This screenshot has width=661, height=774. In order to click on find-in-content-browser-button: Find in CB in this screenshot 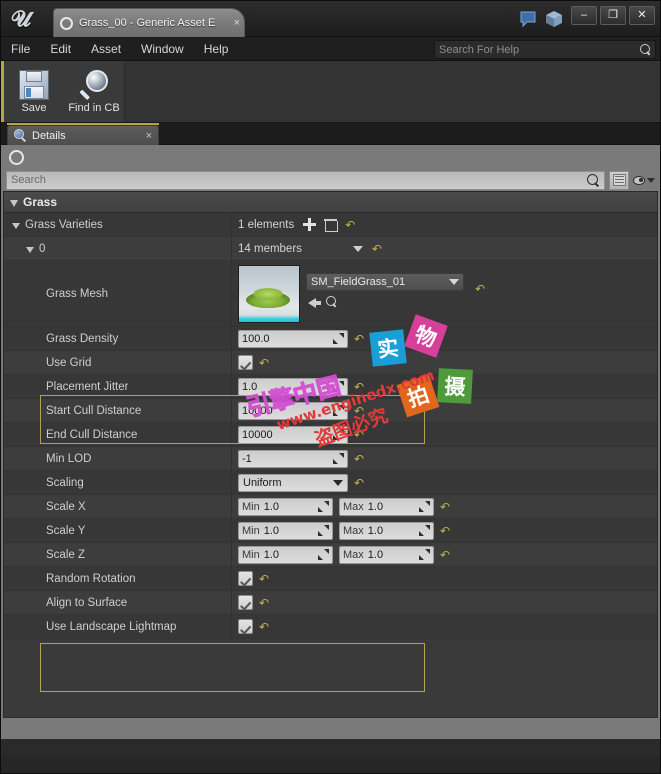, I will do `click(94, 91)`.